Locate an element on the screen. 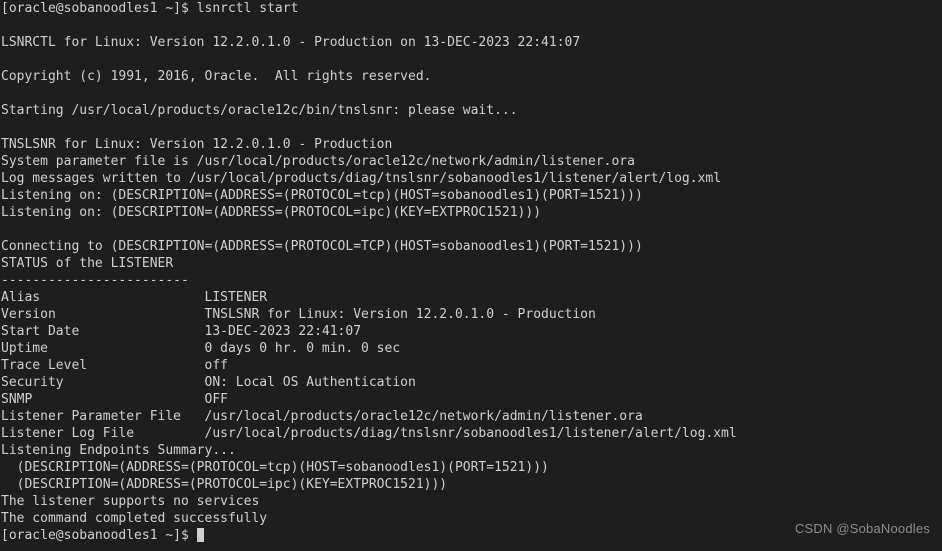  text-cursor is located at coordinates (200, 535).